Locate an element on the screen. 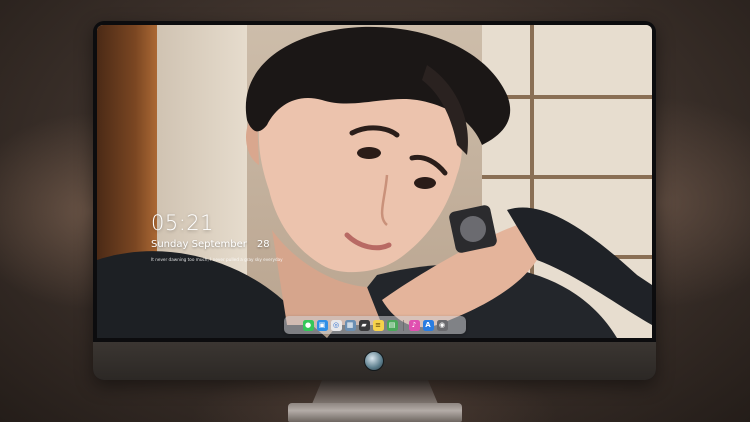  clapper-icon: ▰ is located at coordinates (364, 325).